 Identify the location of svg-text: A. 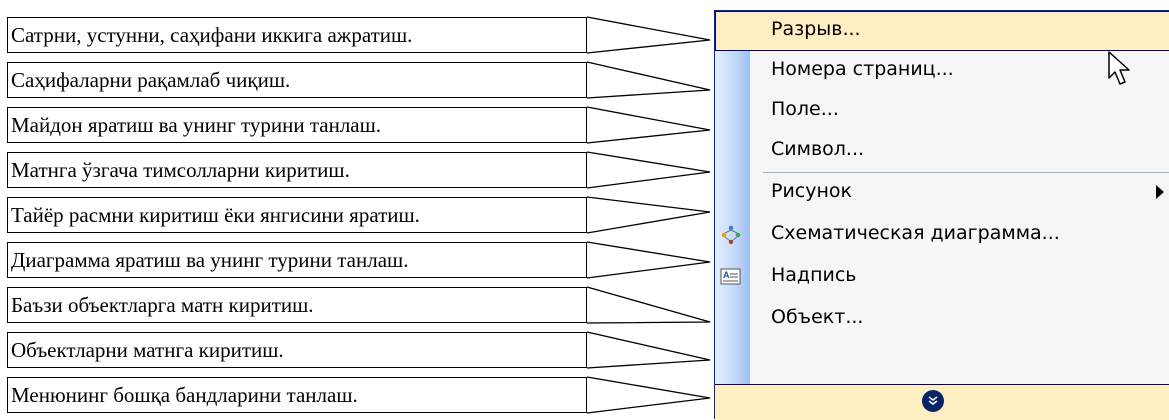
(726, 275).